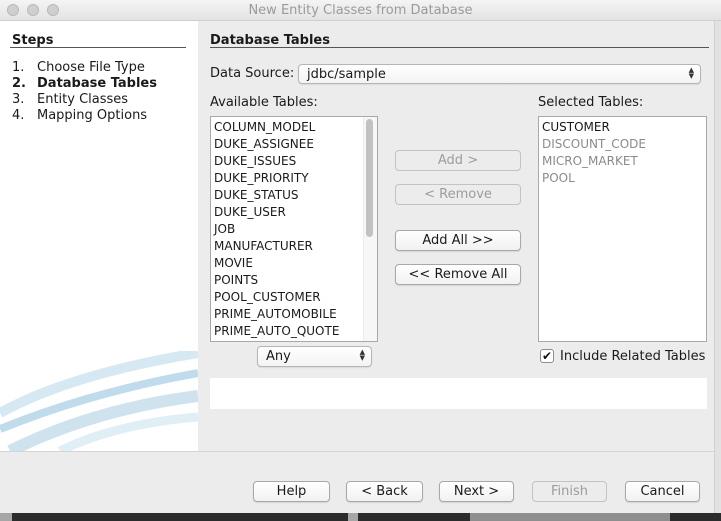 The image size is (721, 521). What do you see at coordinates (255, 161) in the screenshot?
I see `list-item: DUKE_ISSUES` at bounding box center [255, 161].